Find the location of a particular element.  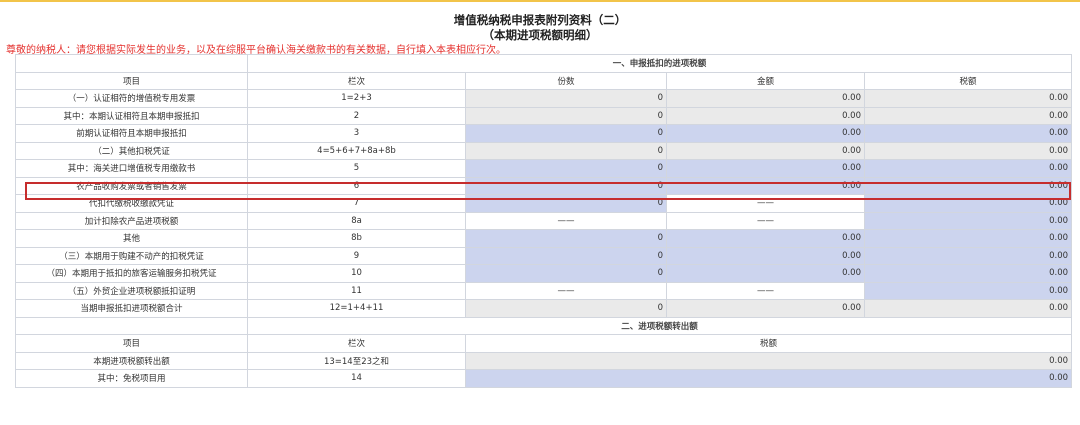

column-header-count: 份数 is located at coordinates (566, 80).